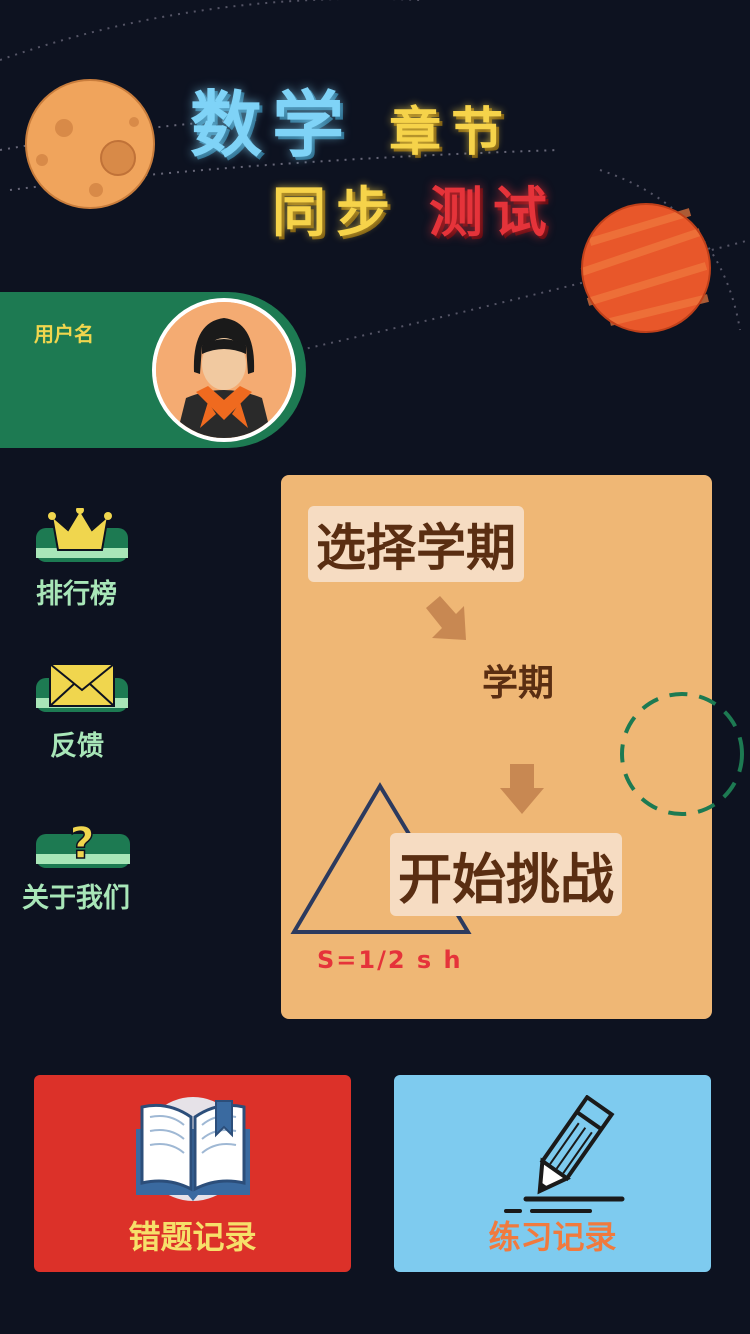  I want to click on title-test: 测试, so click(492, 212).